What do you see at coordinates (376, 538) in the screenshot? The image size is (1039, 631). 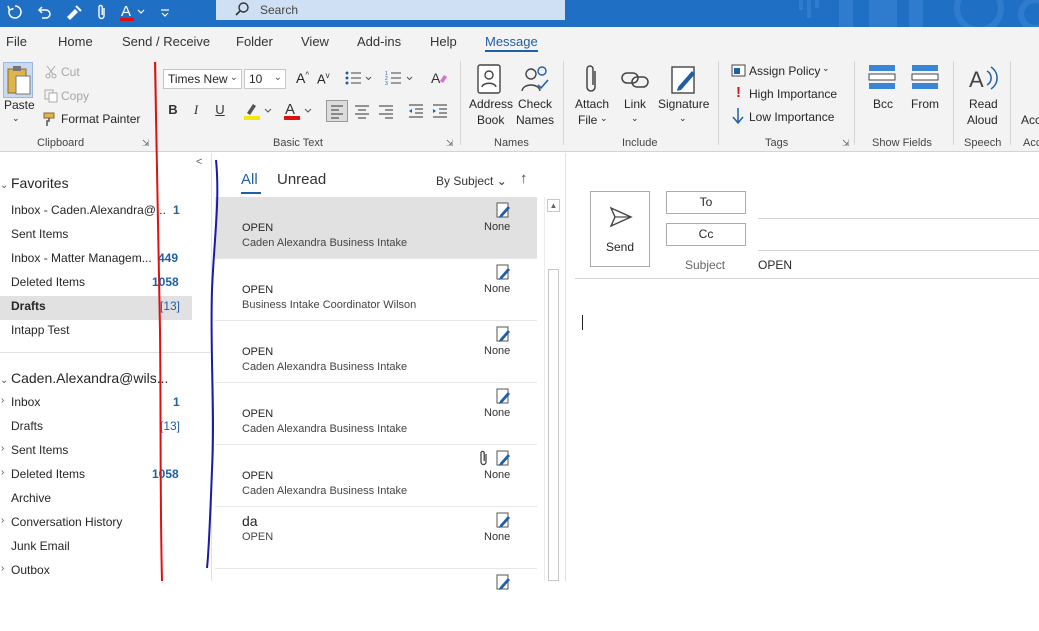 I see `list-item: da None OPEN` at bounding box center [376, 538].